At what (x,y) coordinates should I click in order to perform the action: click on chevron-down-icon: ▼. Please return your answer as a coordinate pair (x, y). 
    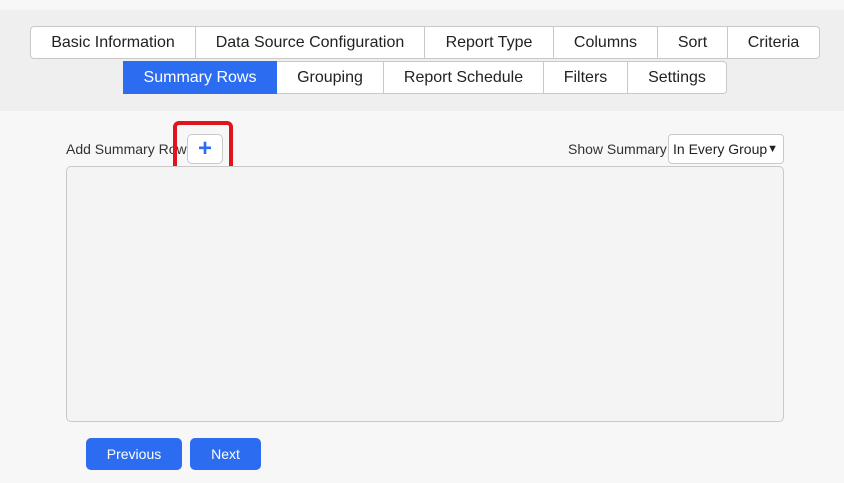
    Looking at the image, I should click on (772, 149).